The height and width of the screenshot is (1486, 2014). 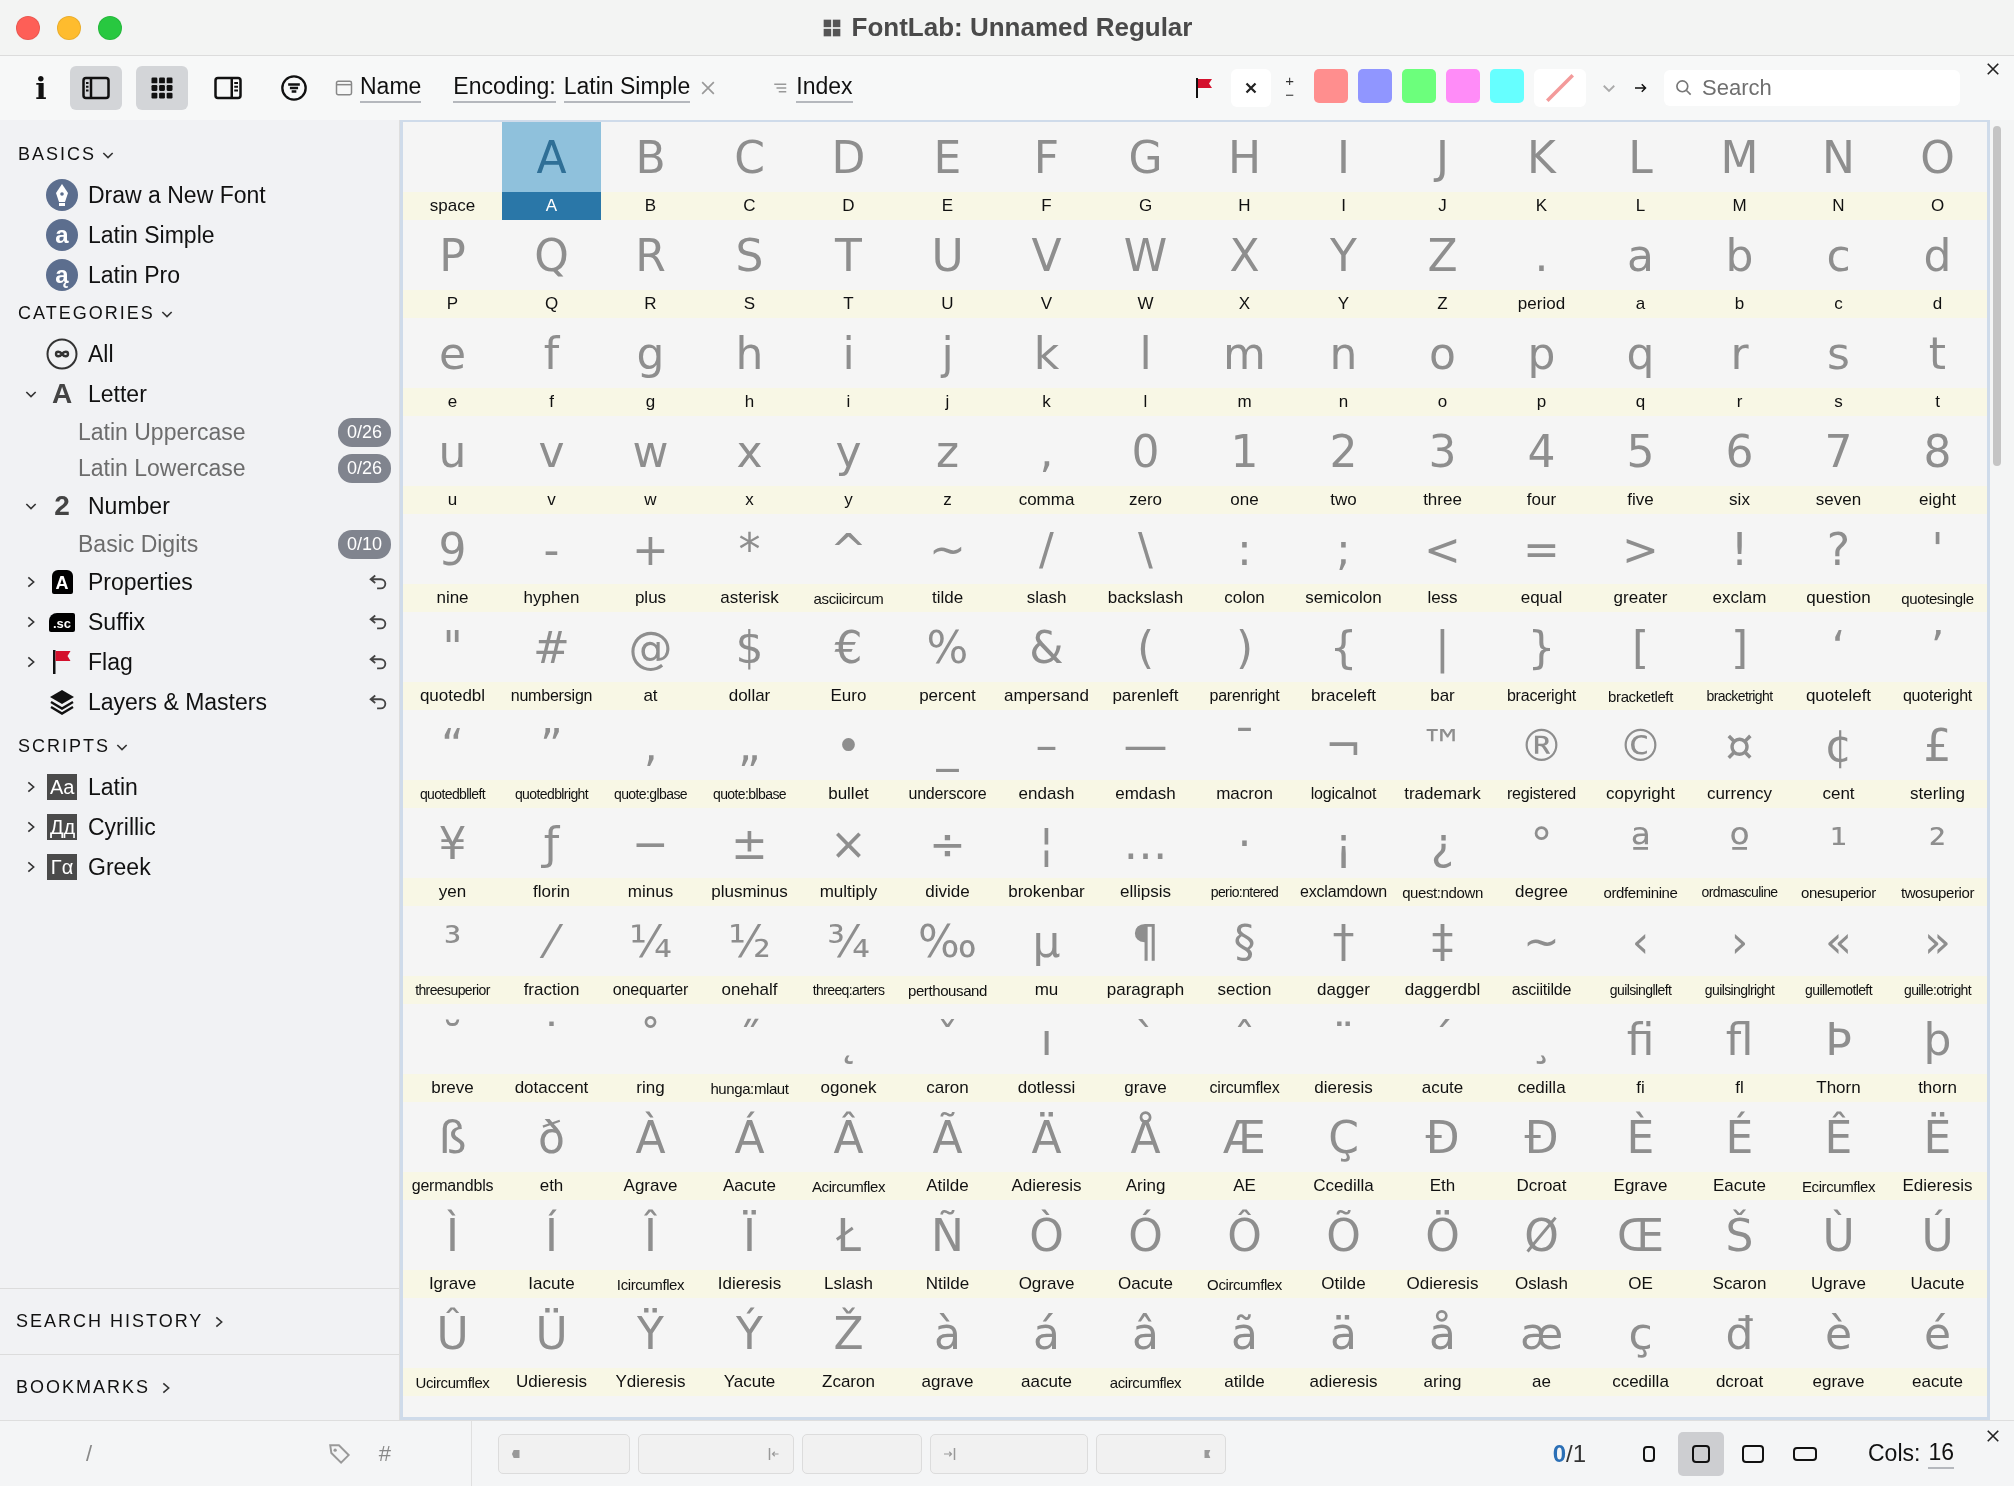 What do you see at coordinates (1442, 549) in the screenshot?
I see `glyph-preview: <` at bounding box center [1442, 549].